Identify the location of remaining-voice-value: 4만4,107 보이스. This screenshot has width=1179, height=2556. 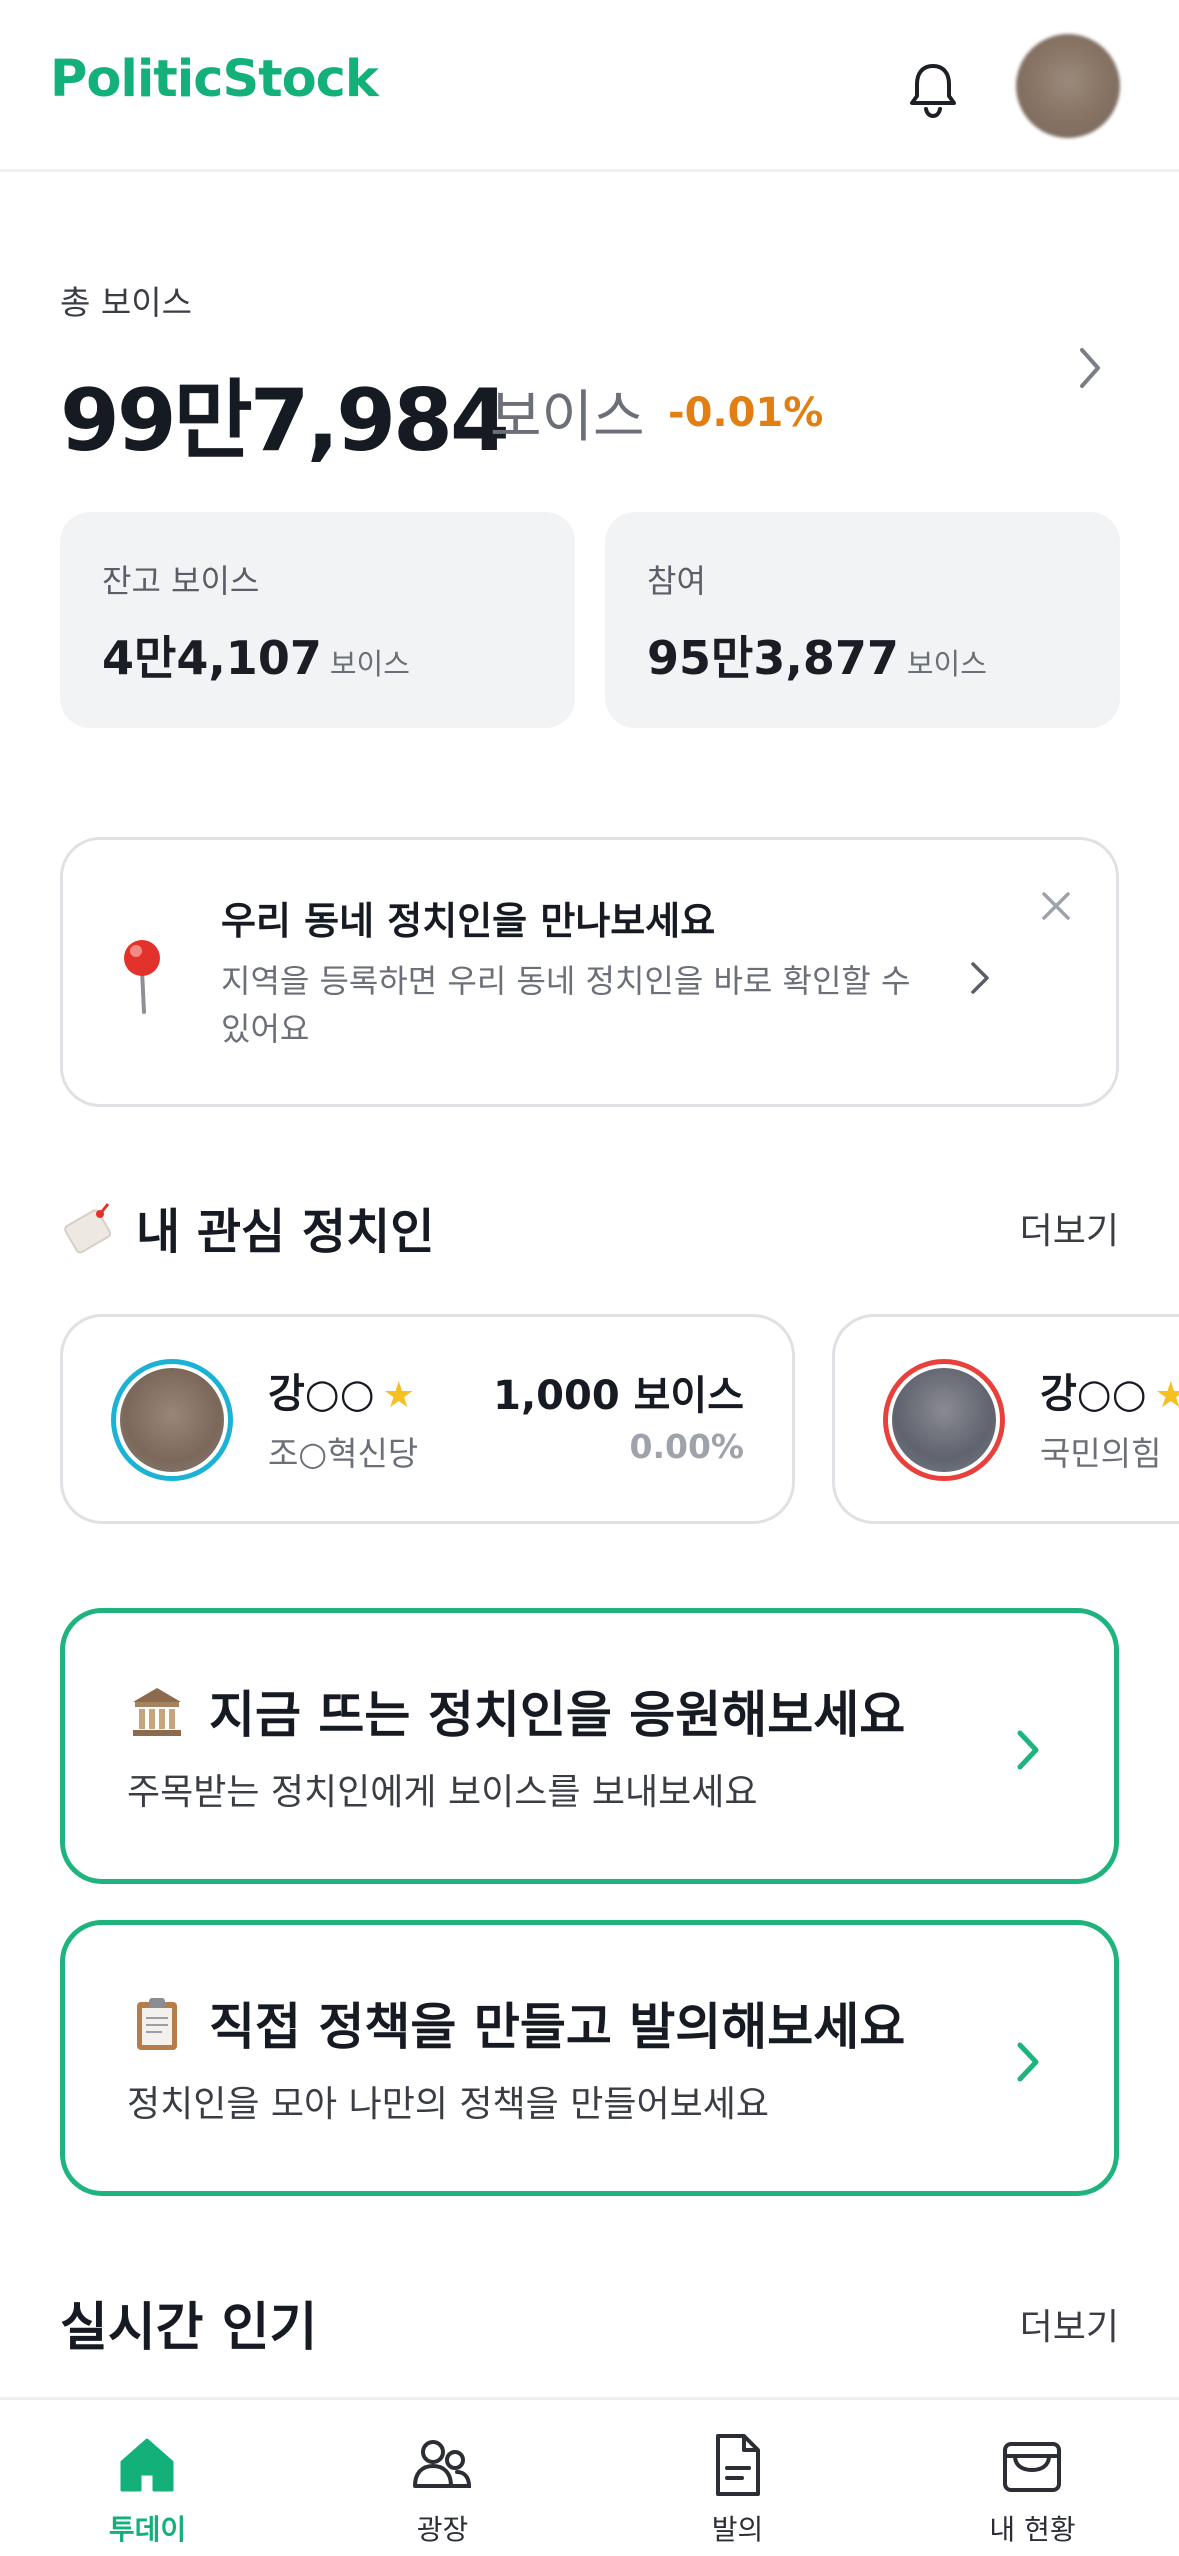
(256, 655).